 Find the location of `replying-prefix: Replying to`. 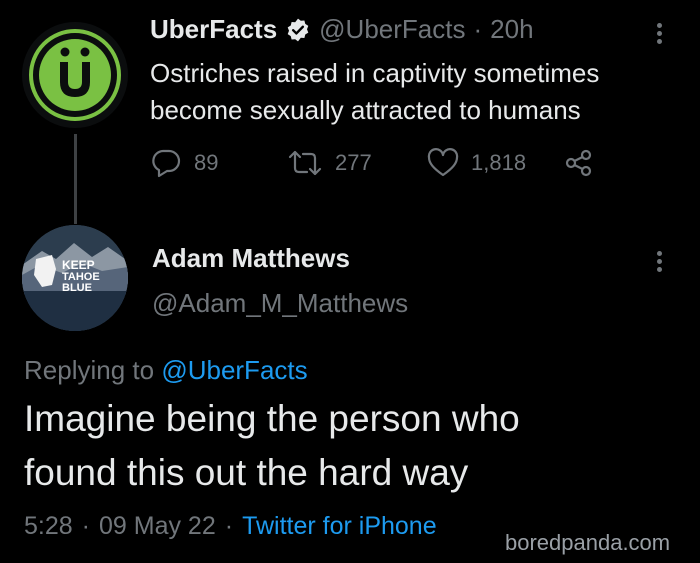

replying-prefix: Replying to is located at coordinates (89, 370).